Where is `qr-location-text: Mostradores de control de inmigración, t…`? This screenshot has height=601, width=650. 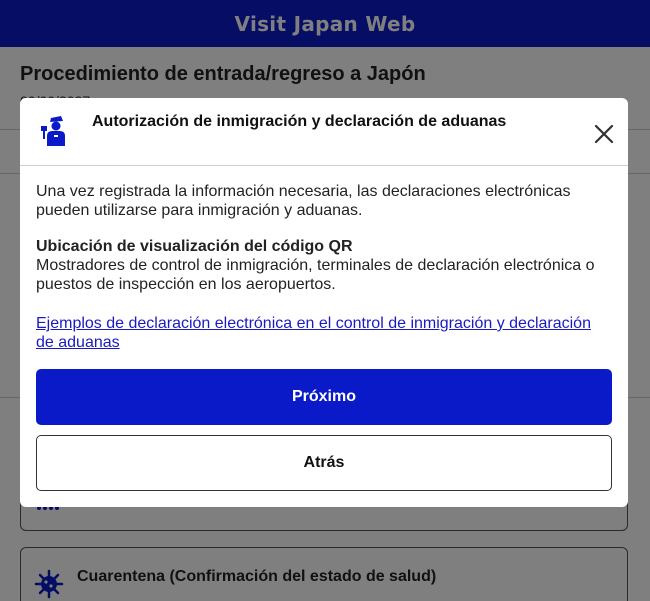
qr-location-text: Mostradores de control de inmigración, t… is located at coordinates (315, 275).